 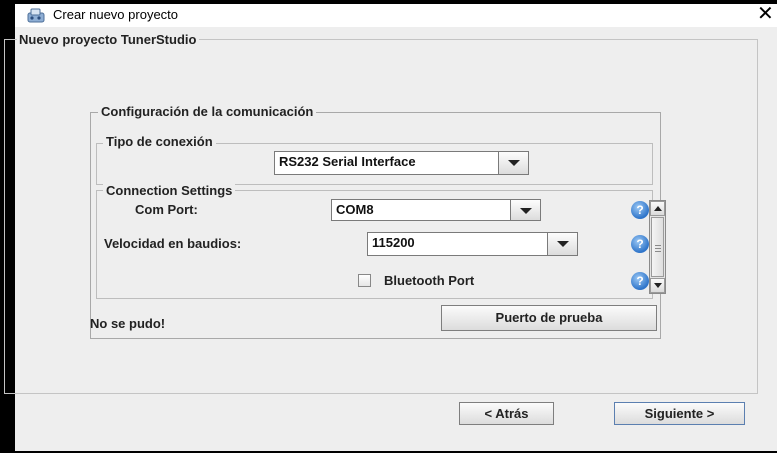 What do you see at coordinates (159, 141) in the screenshot?
I see `connection-type-title: Tipo de conexión` at bounding box center [159, 141].